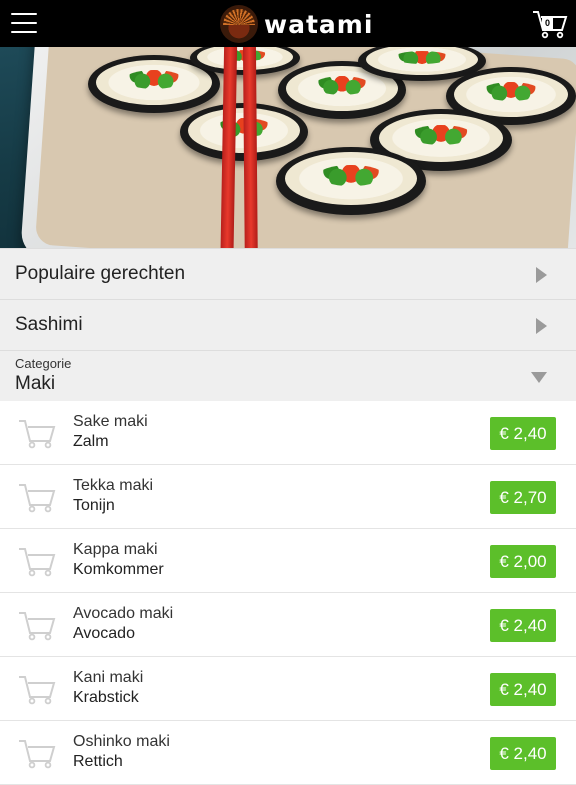 The height and width of the screenshot is (785, 576). I want to click on sushi-roll, so click(351, 181).